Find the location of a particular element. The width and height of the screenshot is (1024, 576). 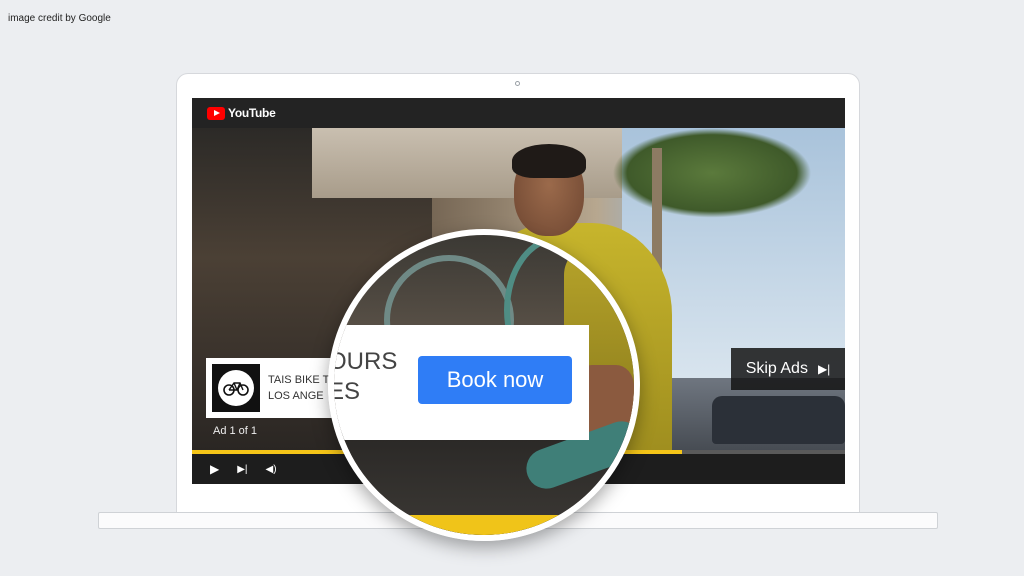

book-now-button: Book now is located at coordinates (495, 380).